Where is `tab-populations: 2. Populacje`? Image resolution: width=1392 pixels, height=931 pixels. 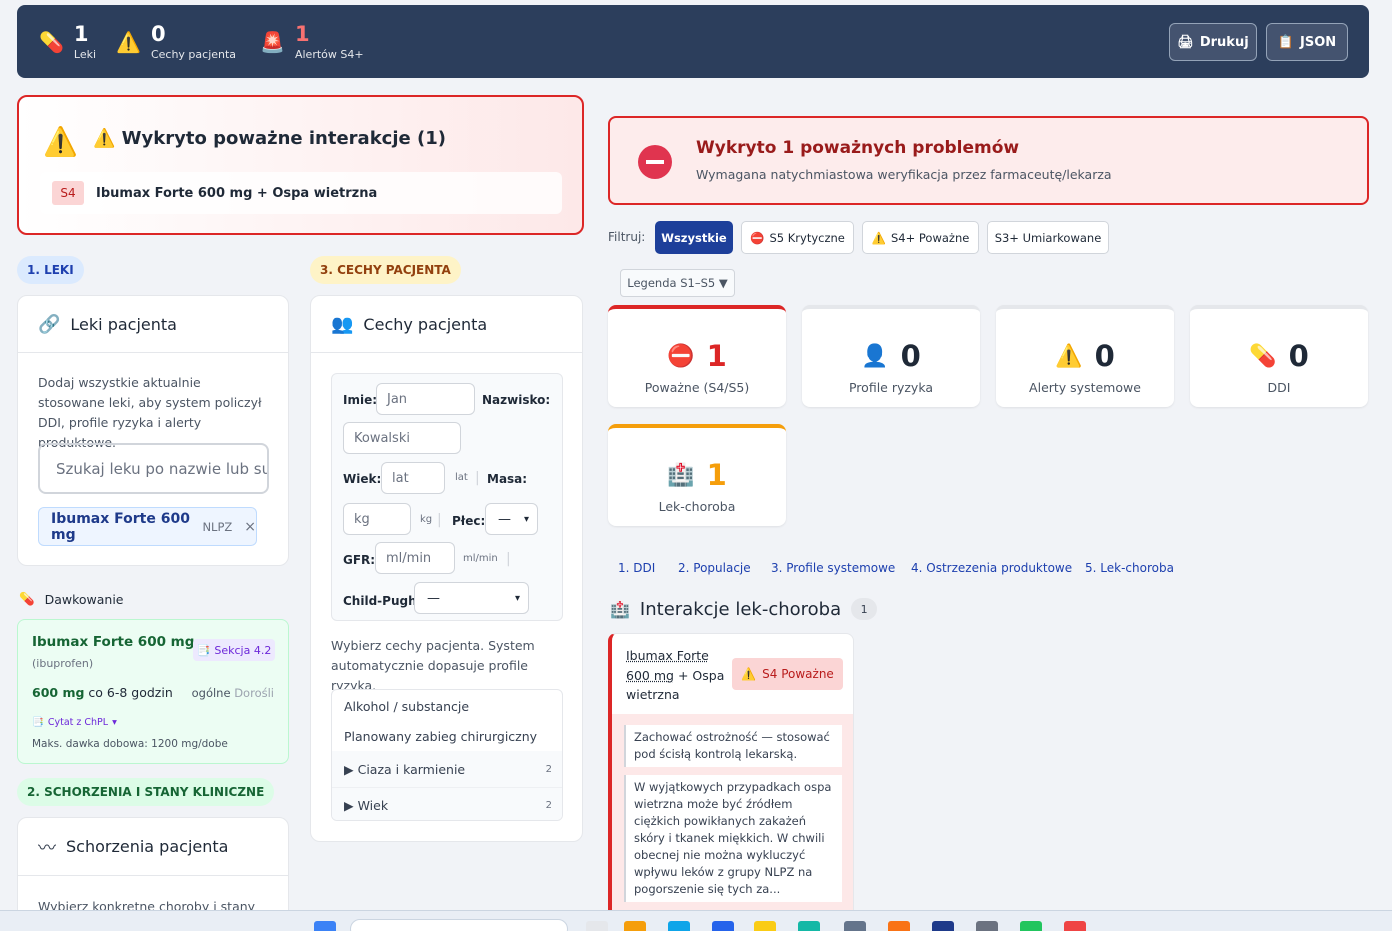
tab-populations: 2. Populacje is located at coordinates (714, 568).